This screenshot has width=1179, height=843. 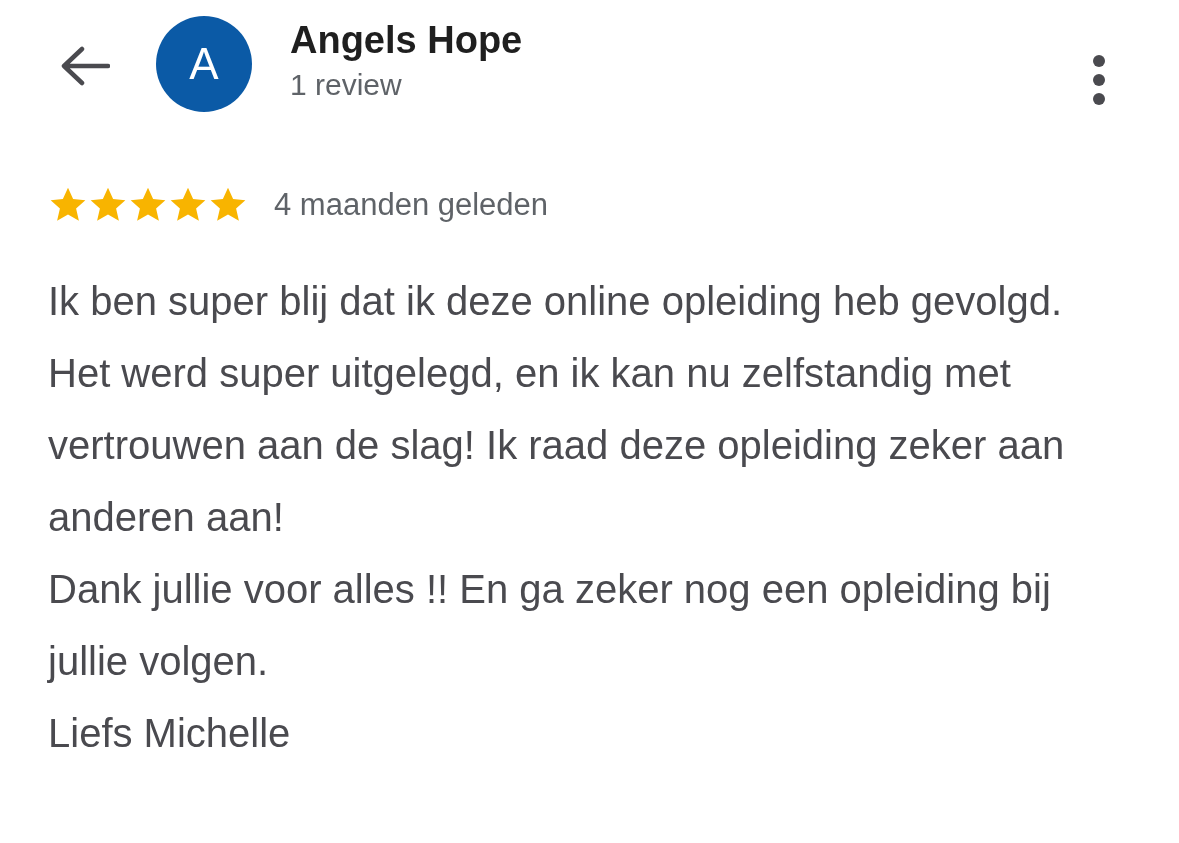 What do you see at coordinates (411, 205) in the screenshot?
I see `review-time: 4 maanden geleden` at bounding box center [411, 205].